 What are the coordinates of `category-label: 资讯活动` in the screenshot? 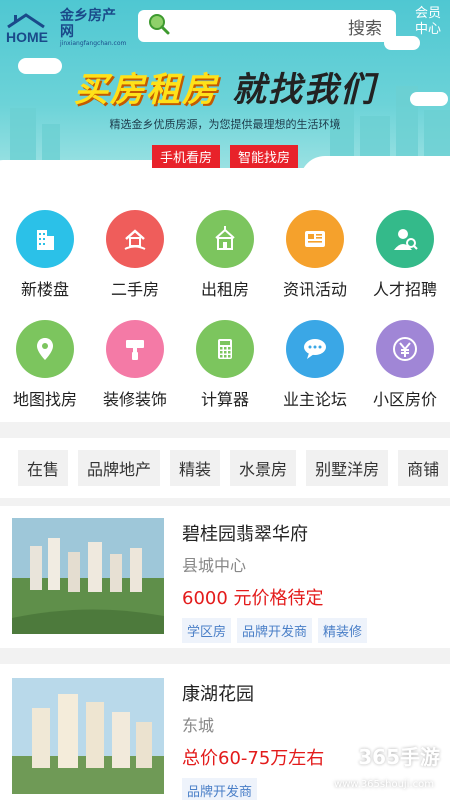 It's located at (314, 289).